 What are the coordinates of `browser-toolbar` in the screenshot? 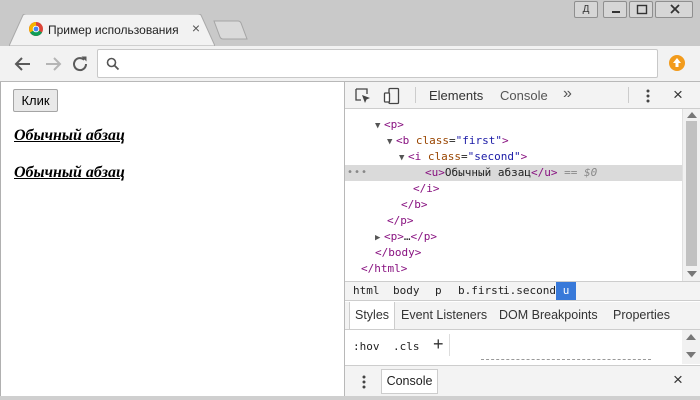 It's located at (350, 64).